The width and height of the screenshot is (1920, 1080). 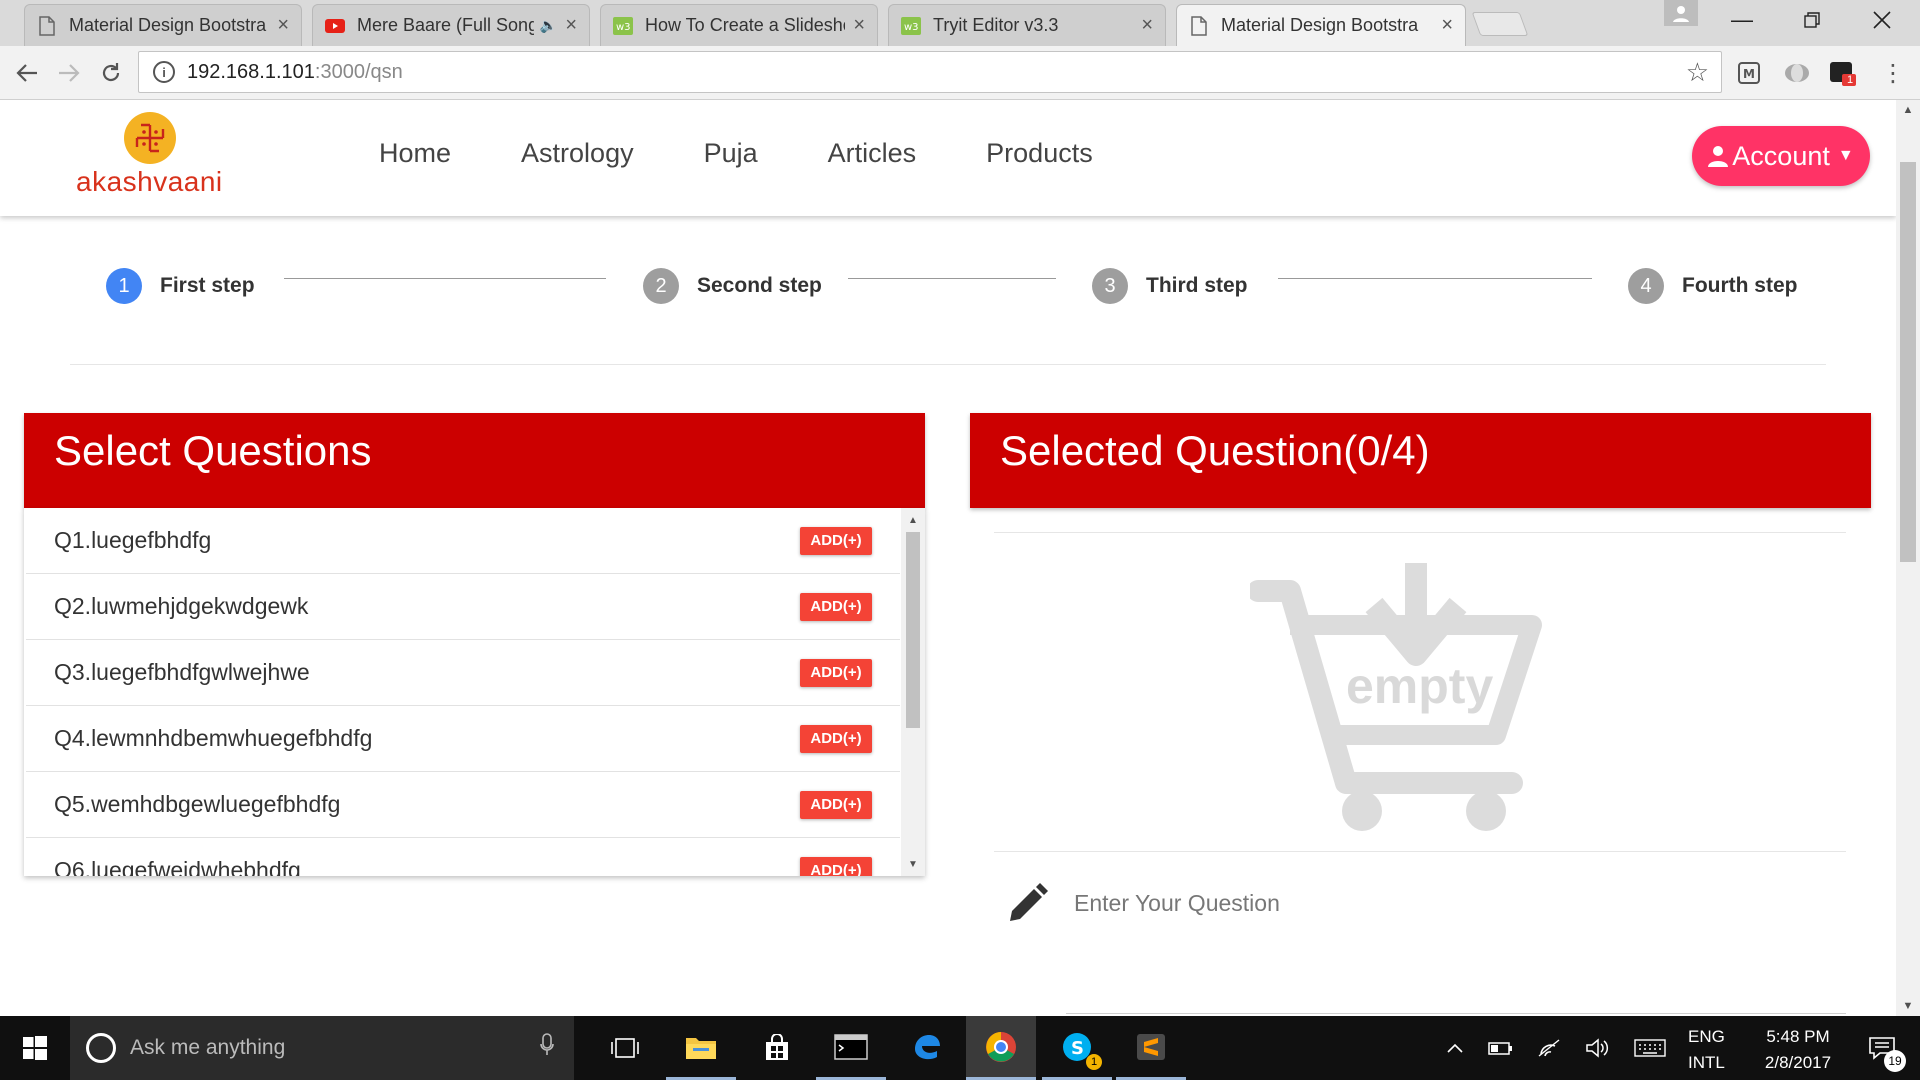 I want to click on brand-name: akashvaani, so click(x=149, y=181).